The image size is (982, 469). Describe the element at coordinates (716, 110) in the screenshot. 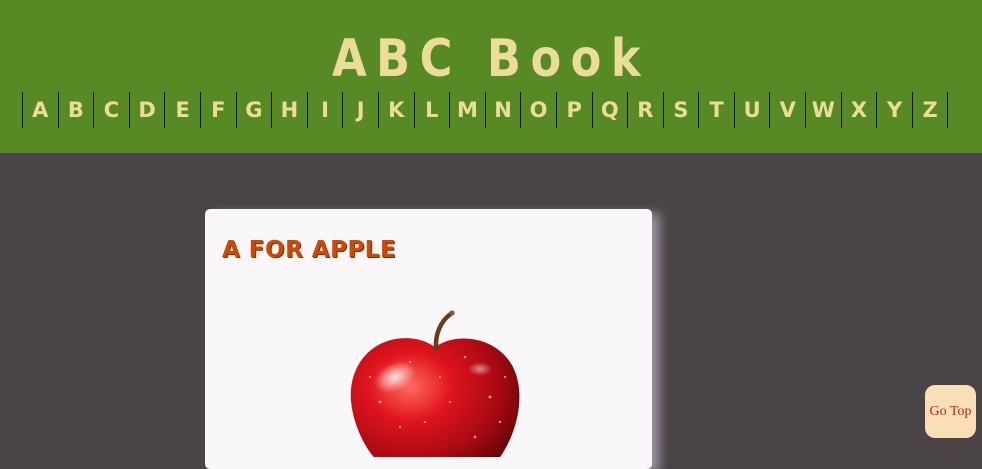

I see `letter-link-t: T` at that location.